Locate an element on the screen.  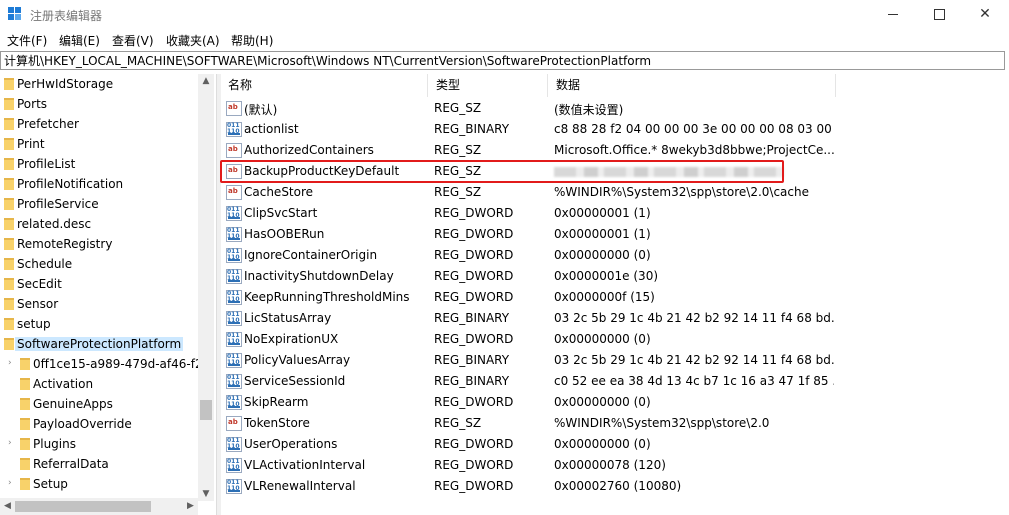
tree-item-label: 0ff1ce15-a989-479d-af46-f2 is located at coordinates (118, 364).